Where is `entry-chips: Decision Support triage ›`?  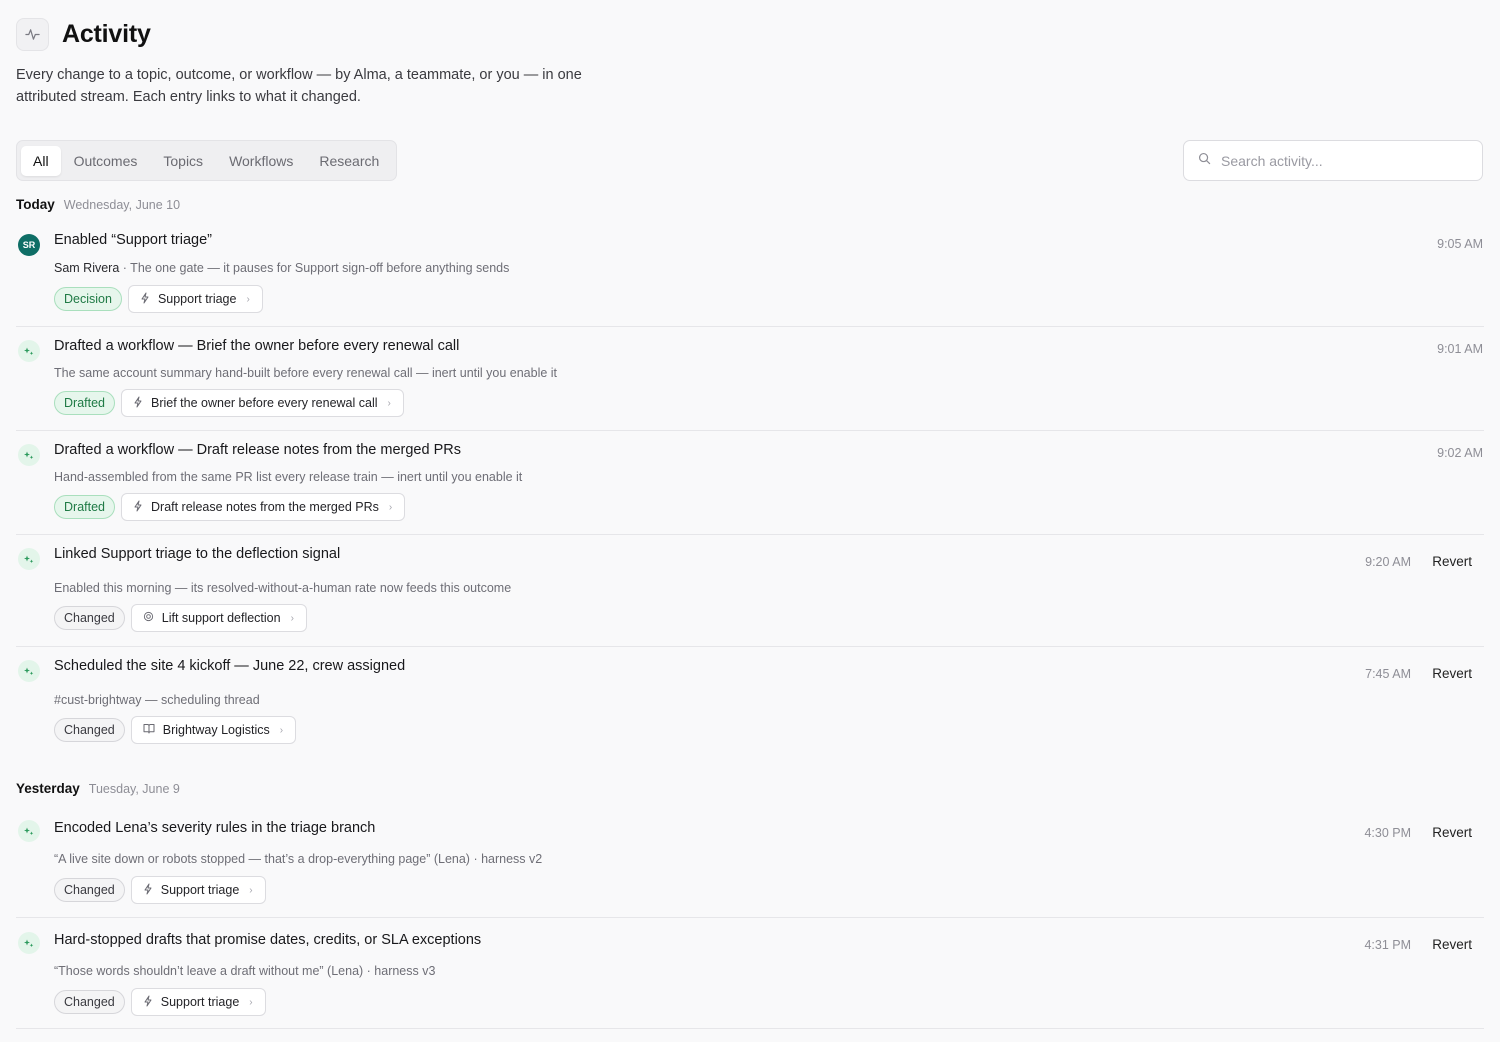
entry-chips: Decision Support triage › is located at coordinates (158, 299).